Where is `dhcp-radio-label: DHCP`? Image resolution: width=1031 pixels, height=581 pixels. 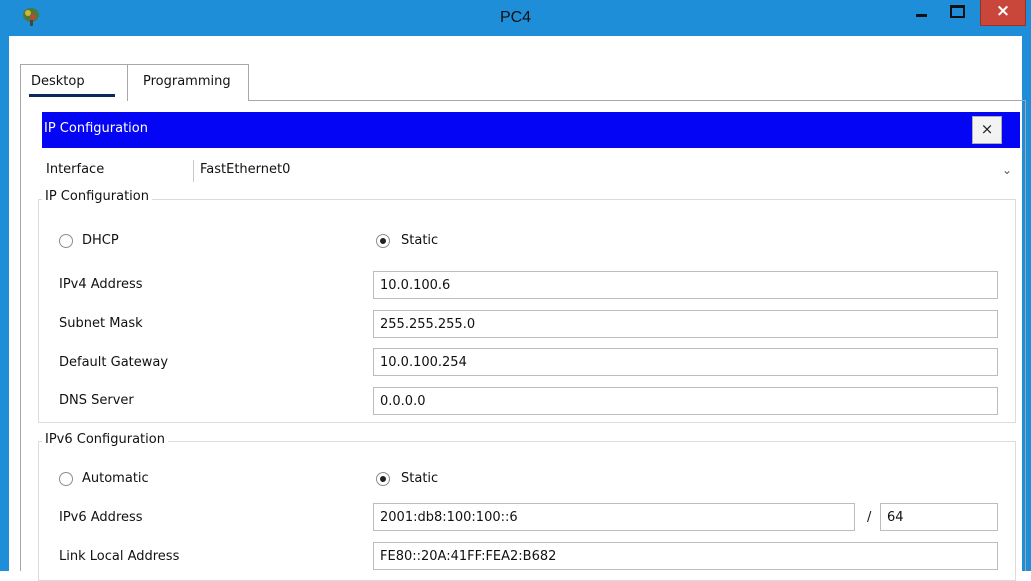
dhcp-radio-label: DHCP is located at coordinates (100, 240).